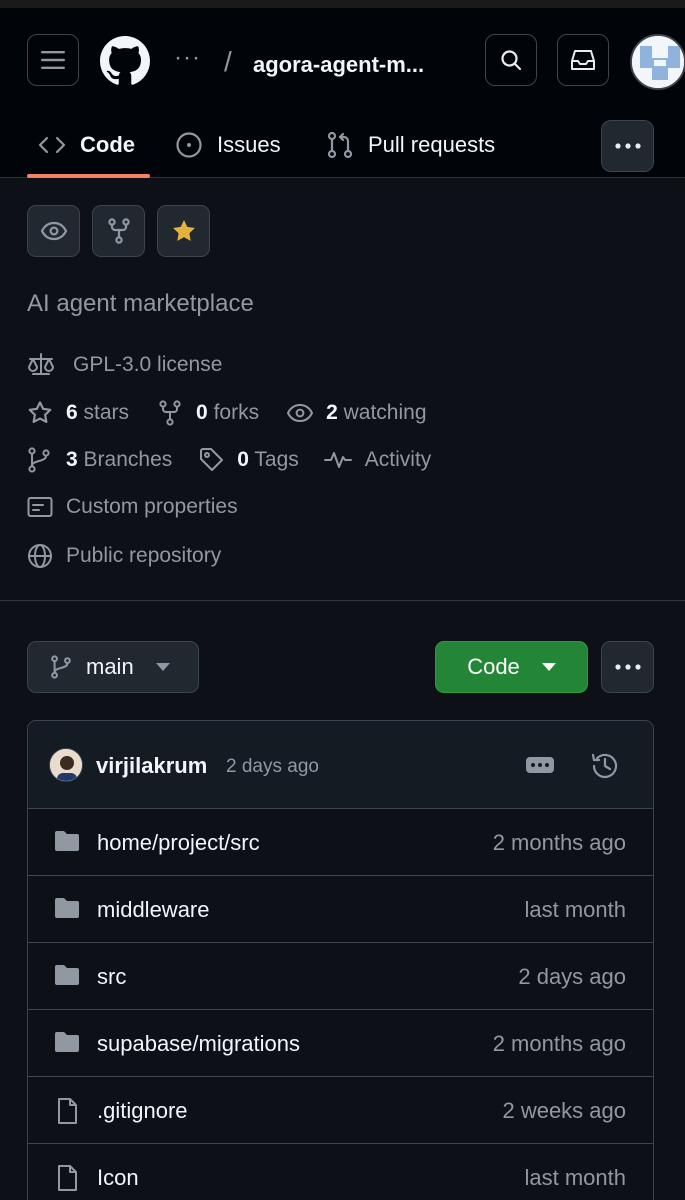 Image resolution: width=685 pixels, height=1200 pixels. I want to click on branches-label: Branches, so click(128, 459).